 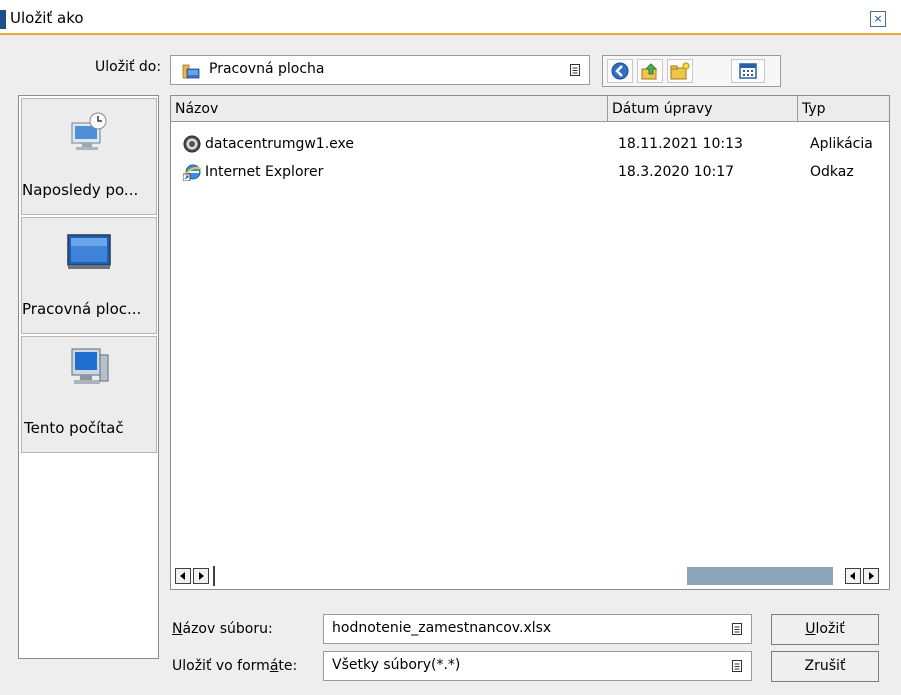 I want to click on back-button, so click(x=620, y=71).